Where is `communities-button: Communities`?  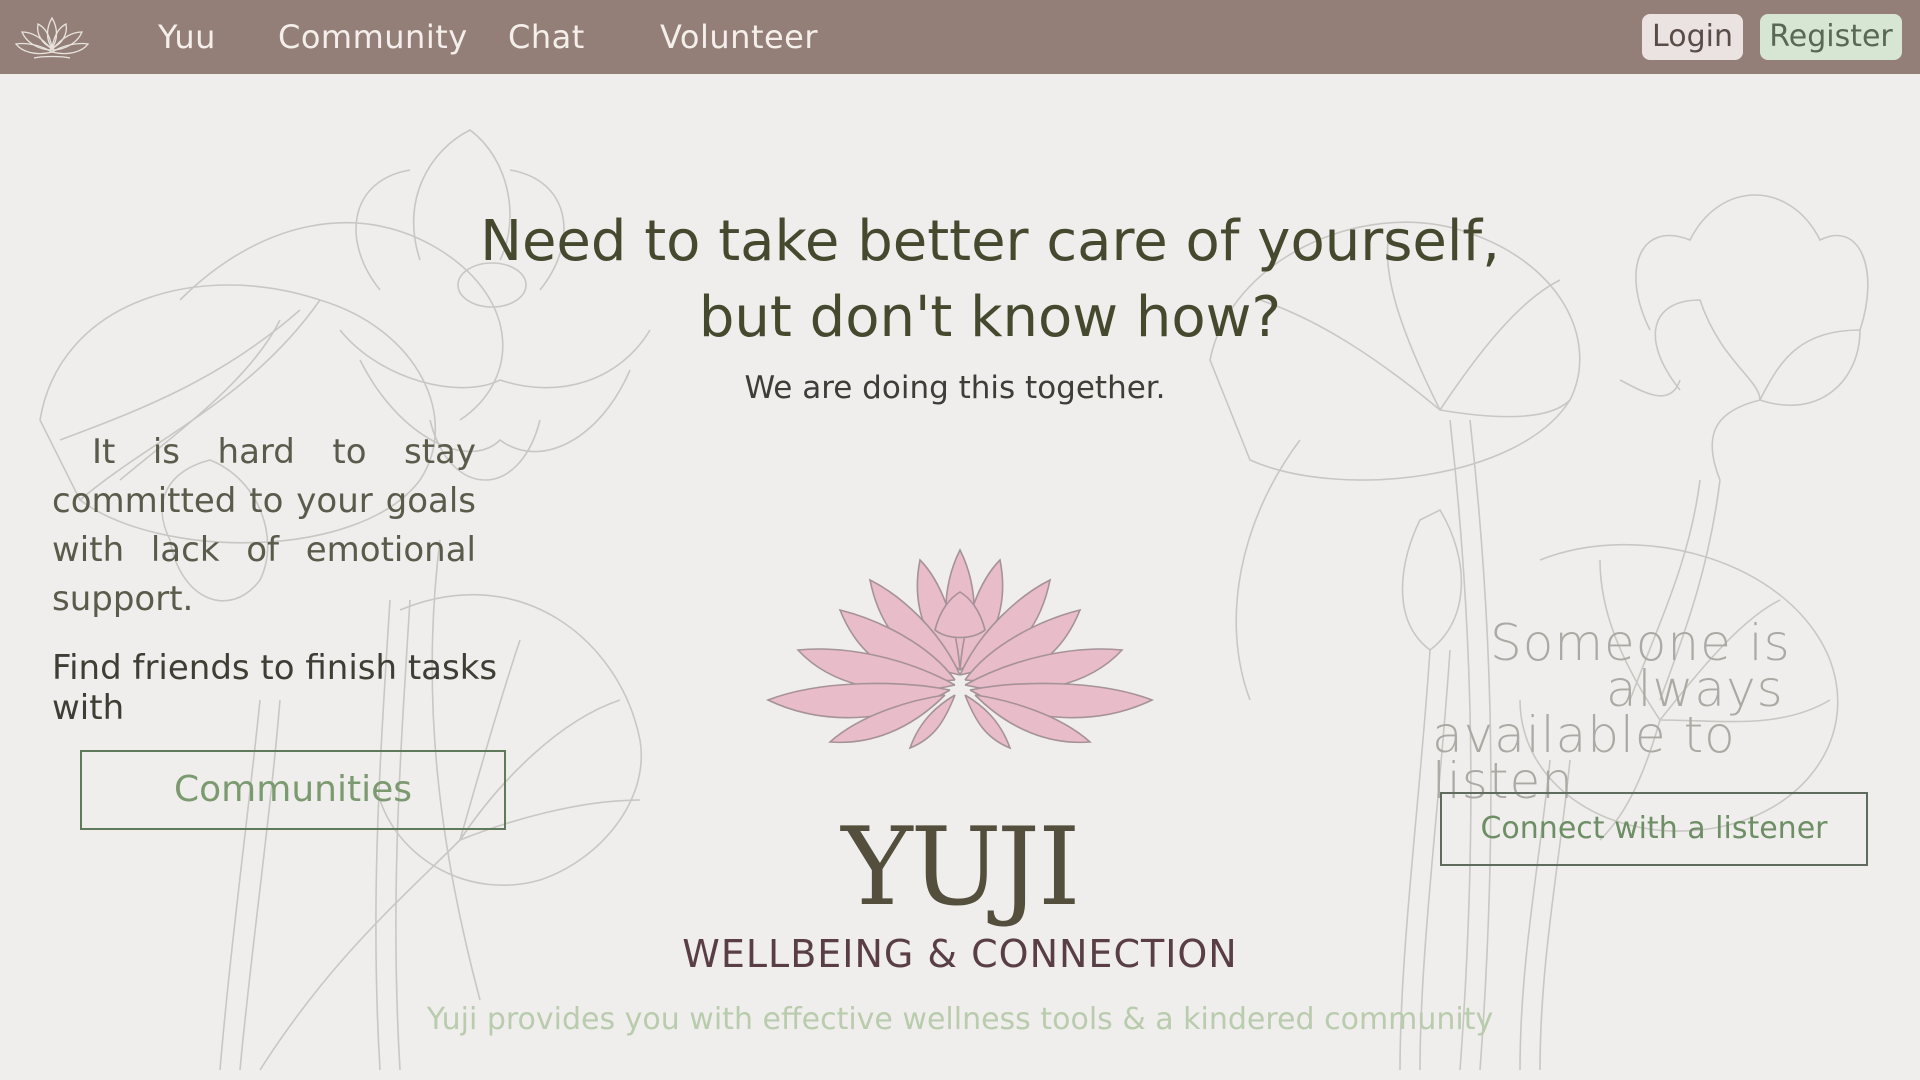 communities-button: Communities is located at coordinates (293, 790).